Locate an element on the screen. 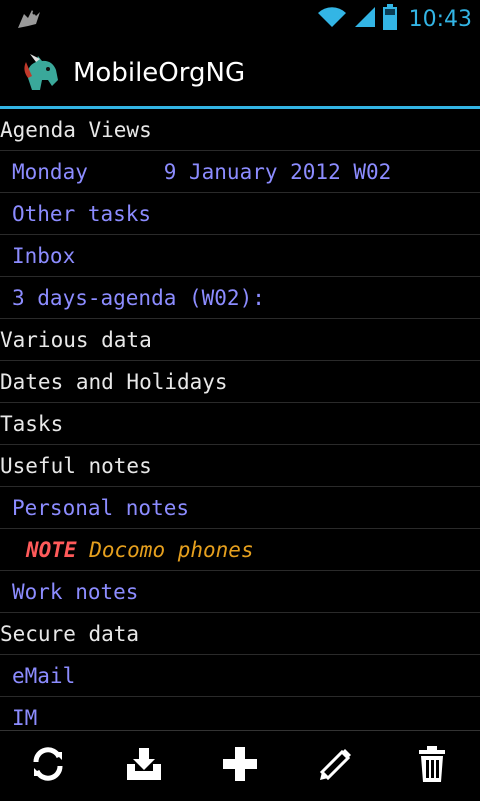 The width and height of the screenshot is (480, 801). status-icons: 10:43 is located at coordinates (394, 19).